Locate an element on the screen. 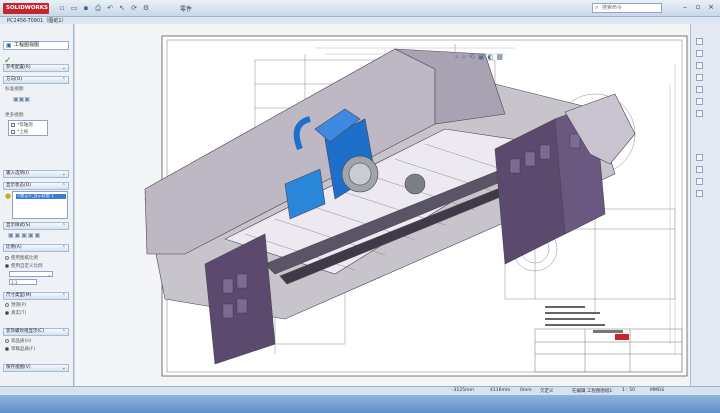  scale-body: 使用图纸比例 使用自定义比例 ⌄ 1:1 is located at coordinates (36, 271).